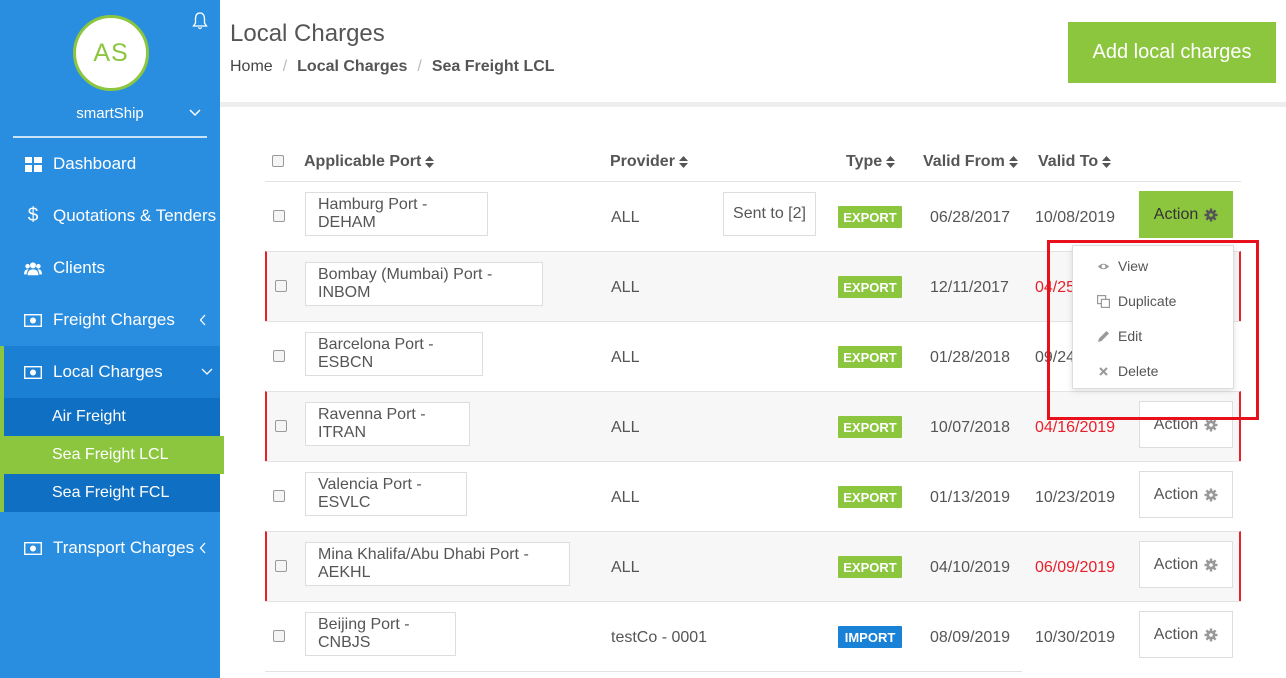 The image size is (1286, 678). I want to click on avatar: AS, so click(111, 53).